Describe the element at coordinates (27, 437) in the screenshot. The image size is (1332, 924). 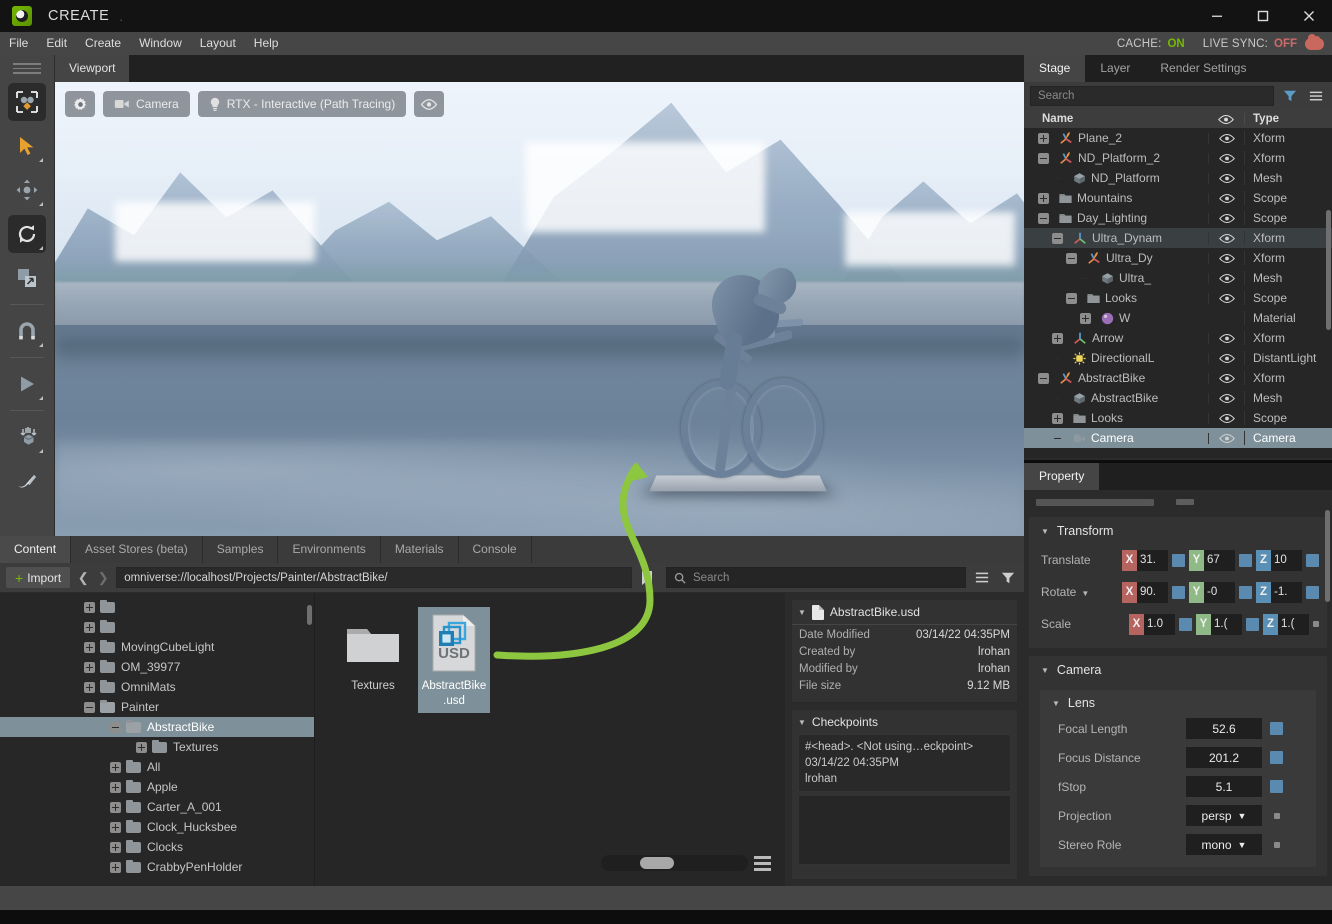
I see `physics-drop-tool` at that location.